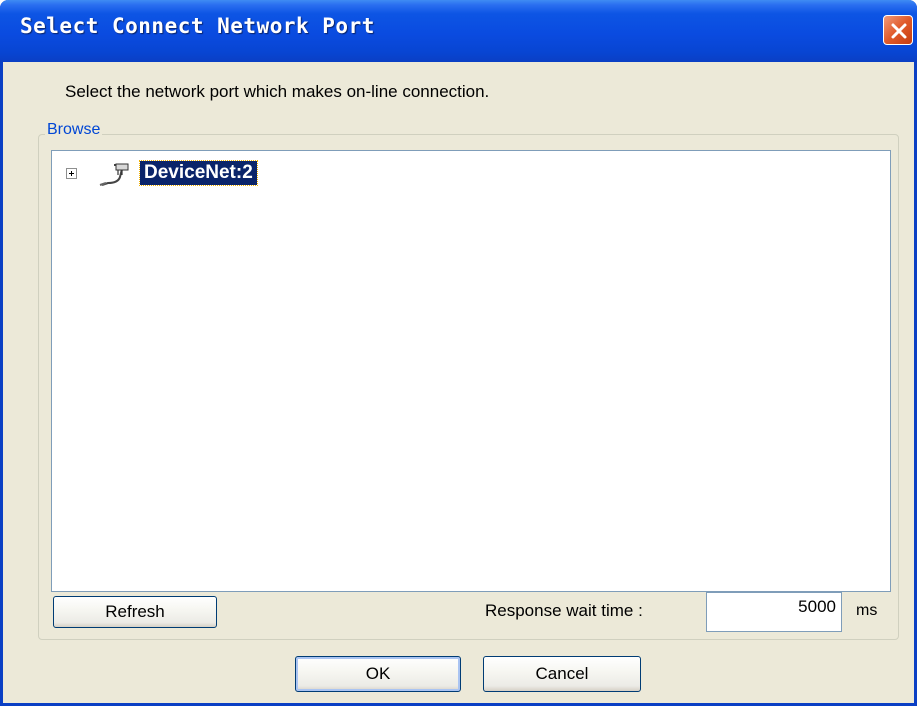  What do you see at coordinates (71, 173) in the screenshot?
I see `expand-plus-icon` at bounding box center [71, 173].